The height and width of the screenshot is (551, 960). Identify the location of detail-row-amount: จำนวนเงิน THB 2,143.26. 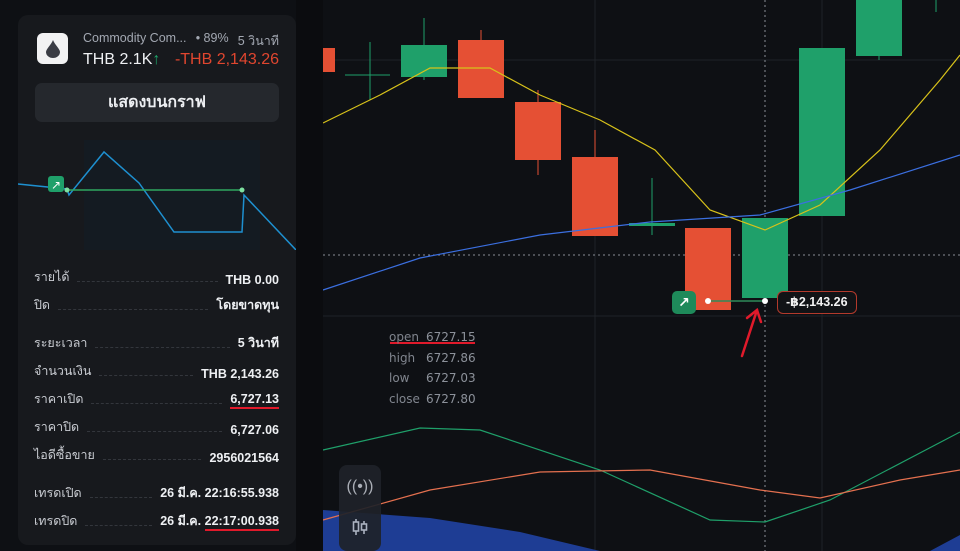
(156, 372).